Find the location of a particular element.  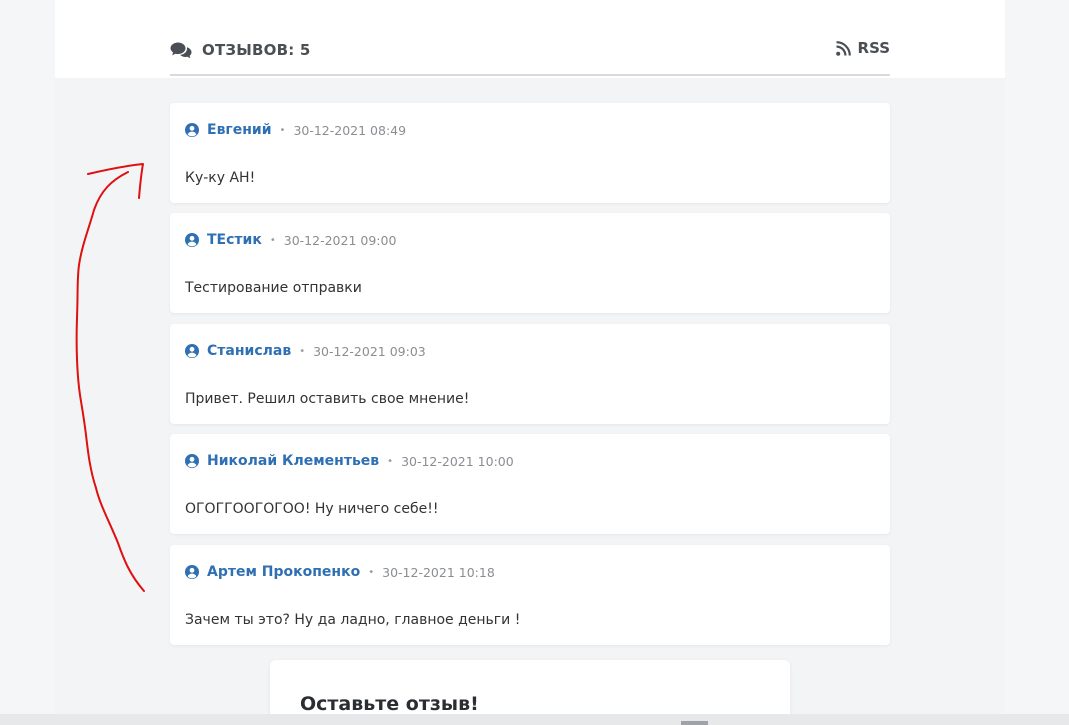

rss-link: RSS is located at coordinates (862, 48).